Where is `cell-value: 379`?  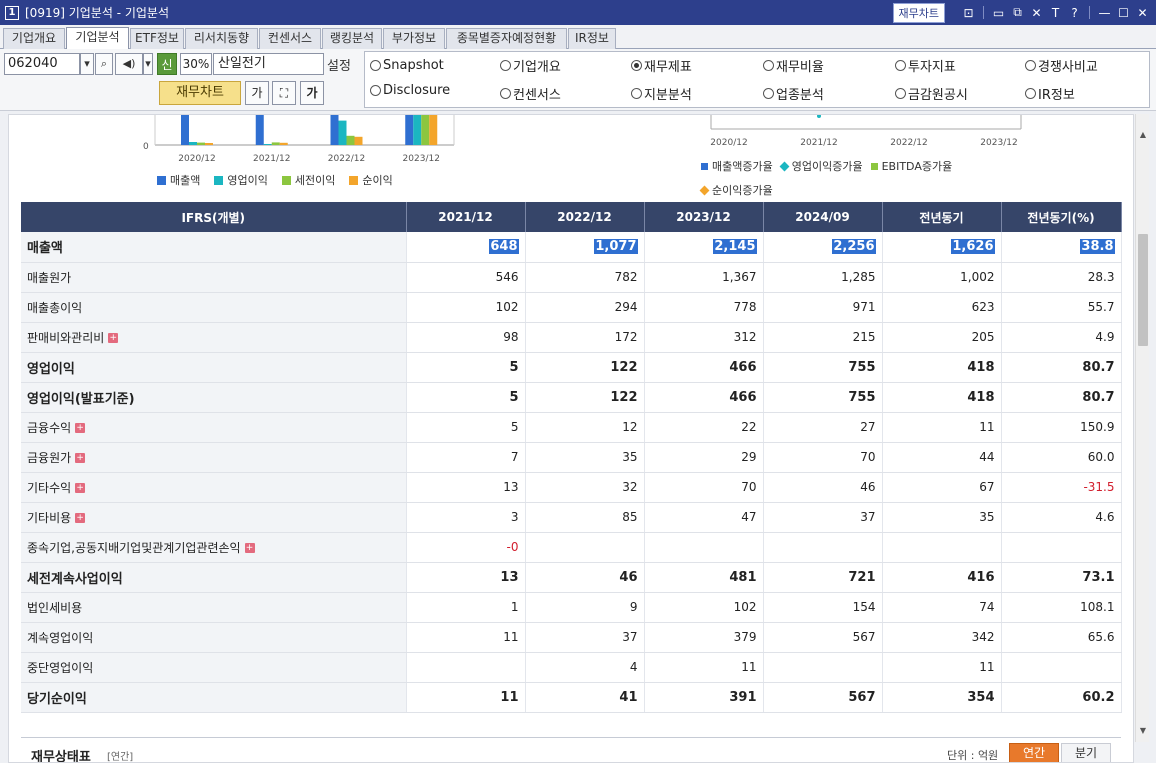 cell-value: 379 is located at coordinates (745, 637).